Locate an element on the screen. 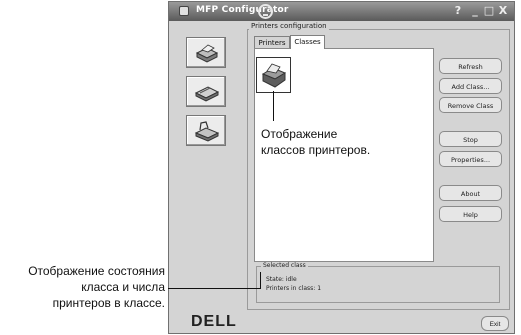 The image size is (521, 335). fax-icon is located at coordinates (207, 131).